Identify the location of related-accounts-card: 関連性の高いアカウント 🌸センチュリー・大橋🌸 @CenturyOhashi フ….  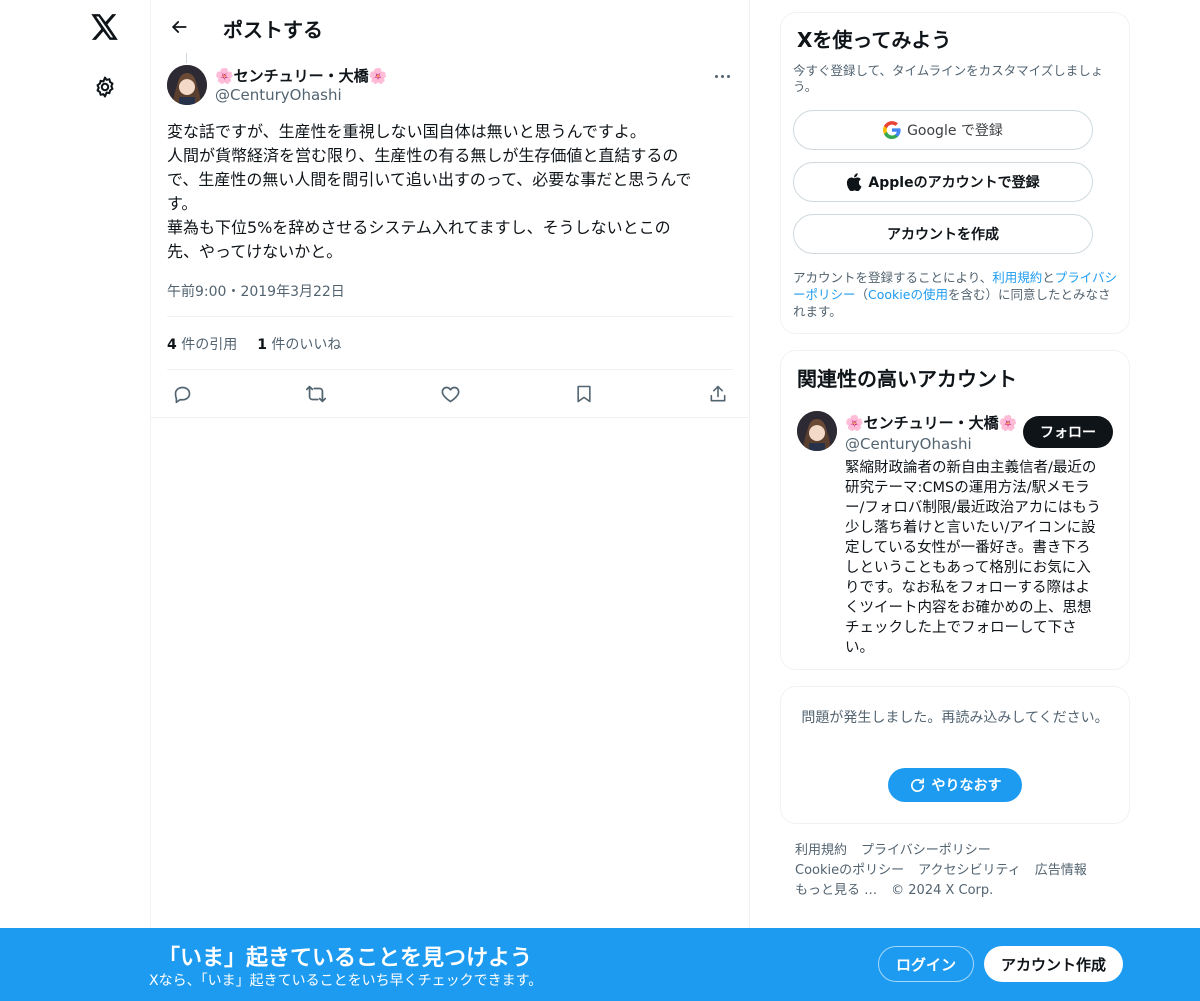
(955, 510).